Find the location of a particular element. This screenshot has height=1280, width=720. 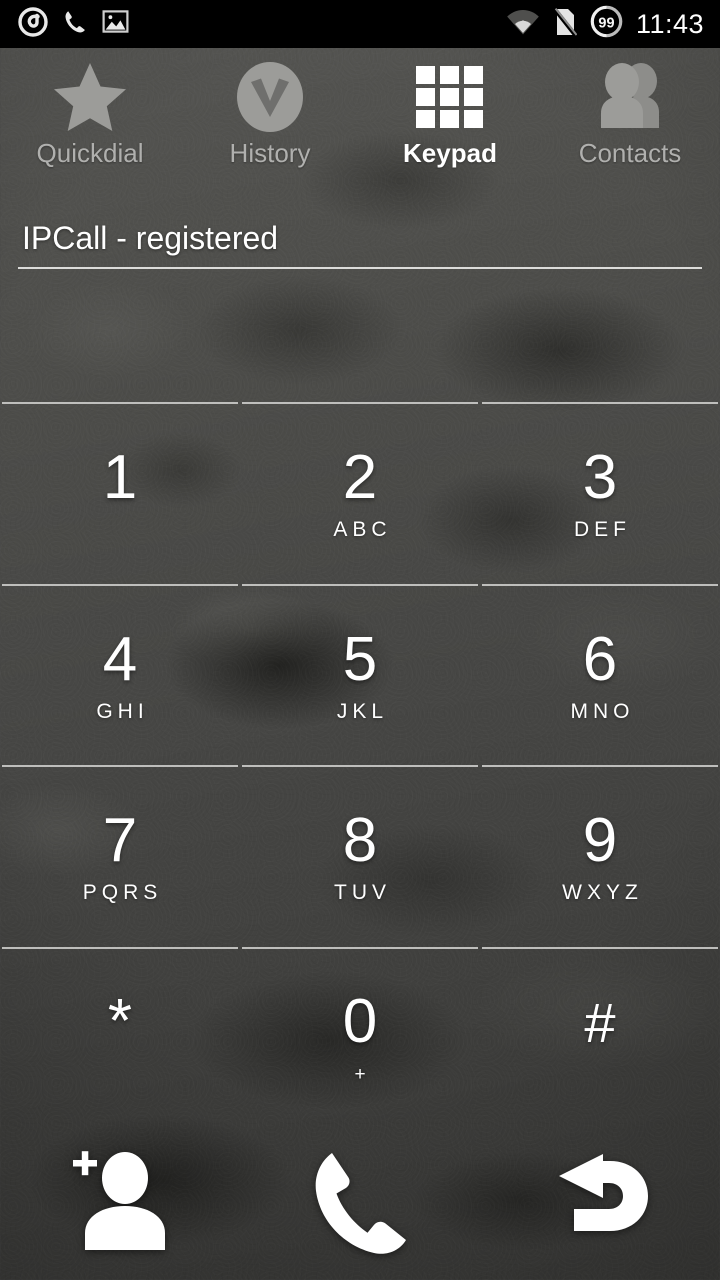

key-3-digit: 3 is located at coordinates (600, 478).